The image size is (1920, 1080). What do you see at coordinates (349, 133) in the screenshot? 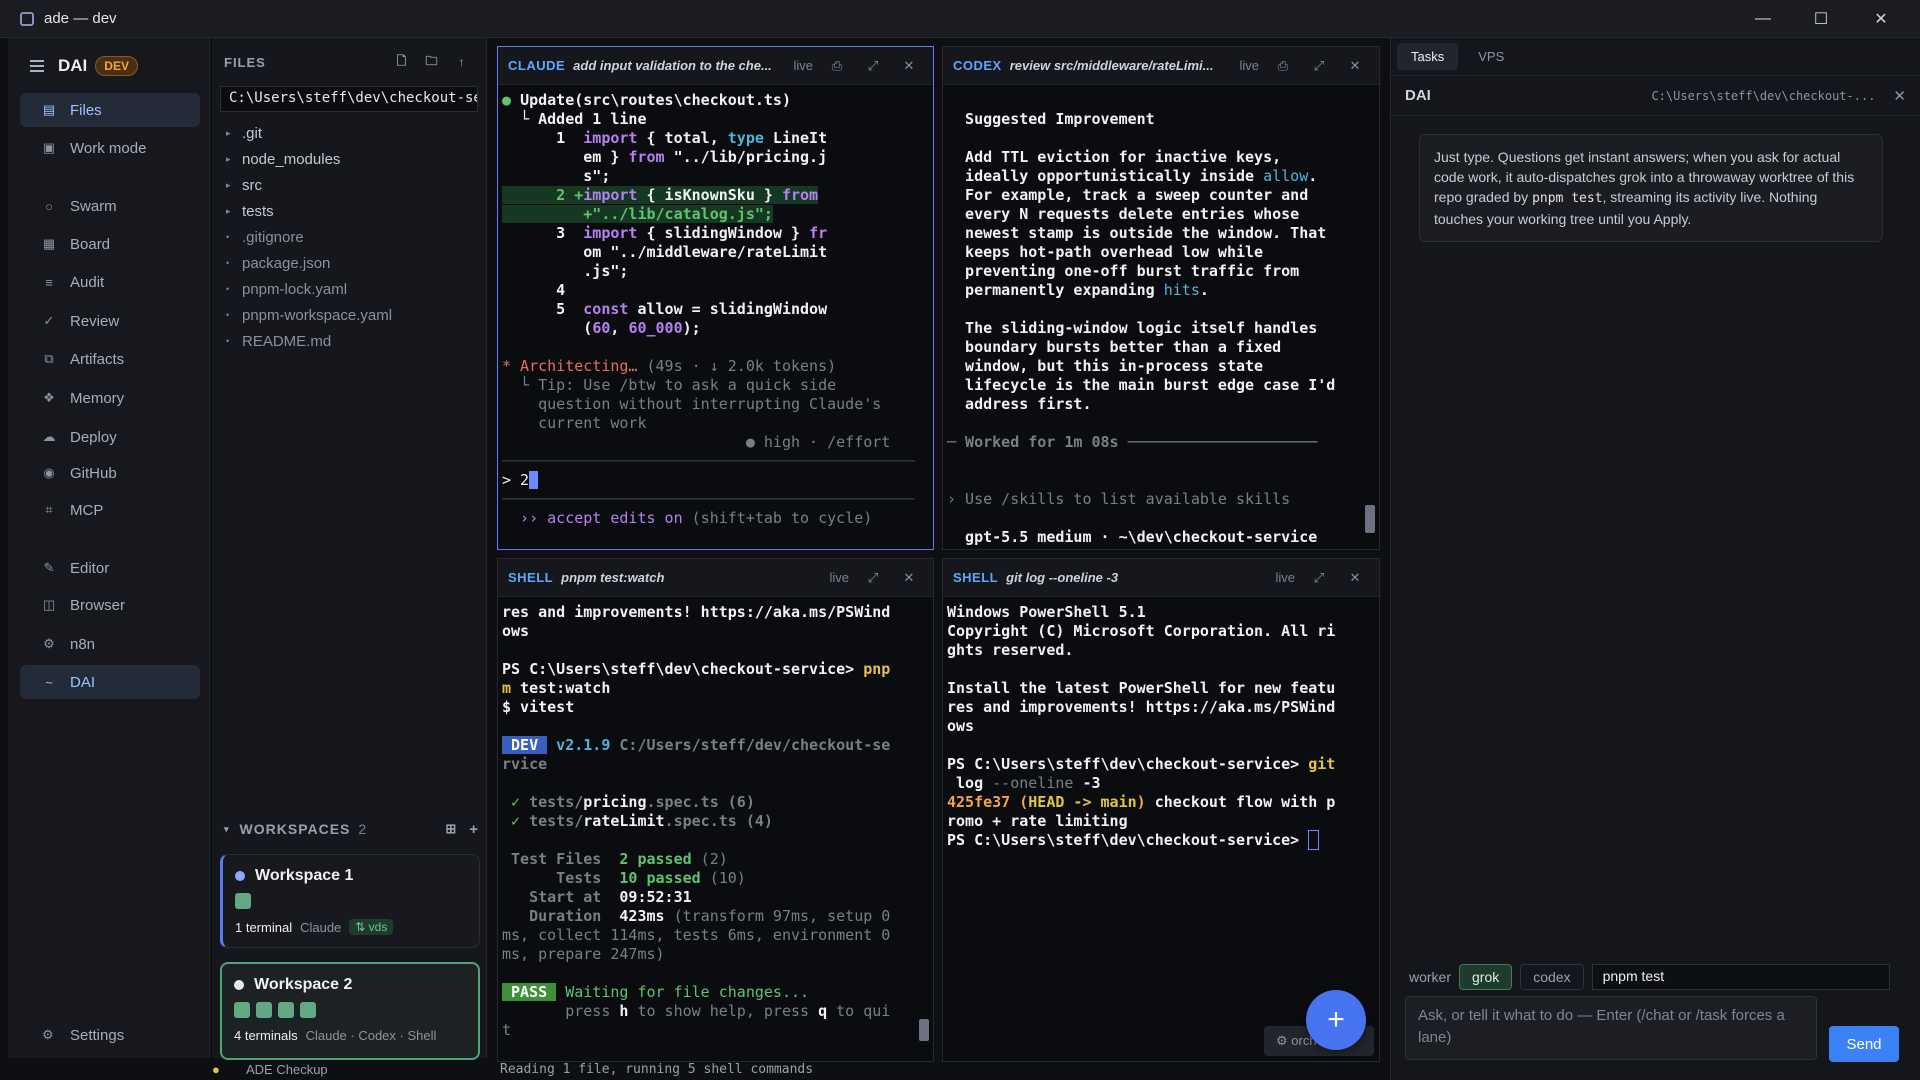
I see `folder-item: ▸ .git` at bounding box center [349, 133].